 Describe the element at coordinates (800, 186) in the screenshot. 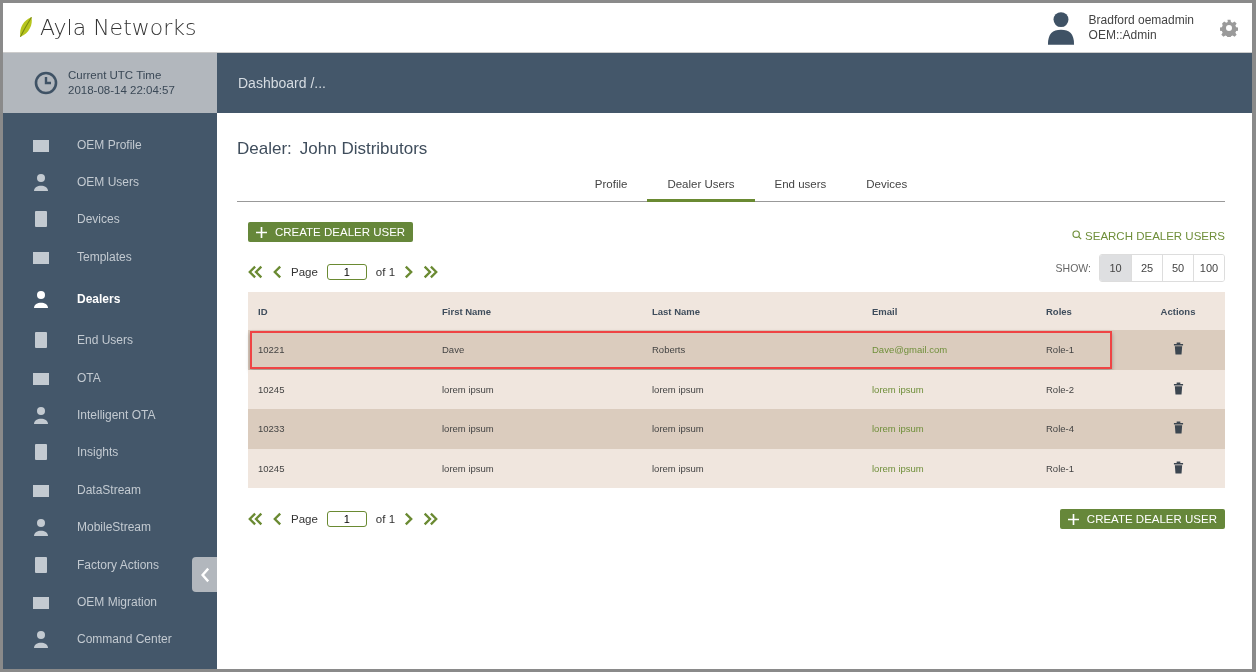

I see `tab: End users` at that location.